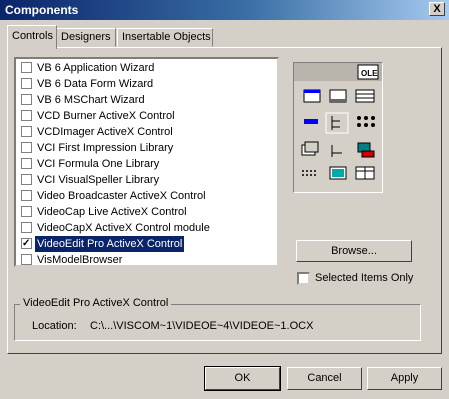 The height and width of the screenshot is (399, 449). Describe the element at coordinates (106, 116) in the screenshot. I see `component-item-label: VCD Burner ActiveX Control` at that location.